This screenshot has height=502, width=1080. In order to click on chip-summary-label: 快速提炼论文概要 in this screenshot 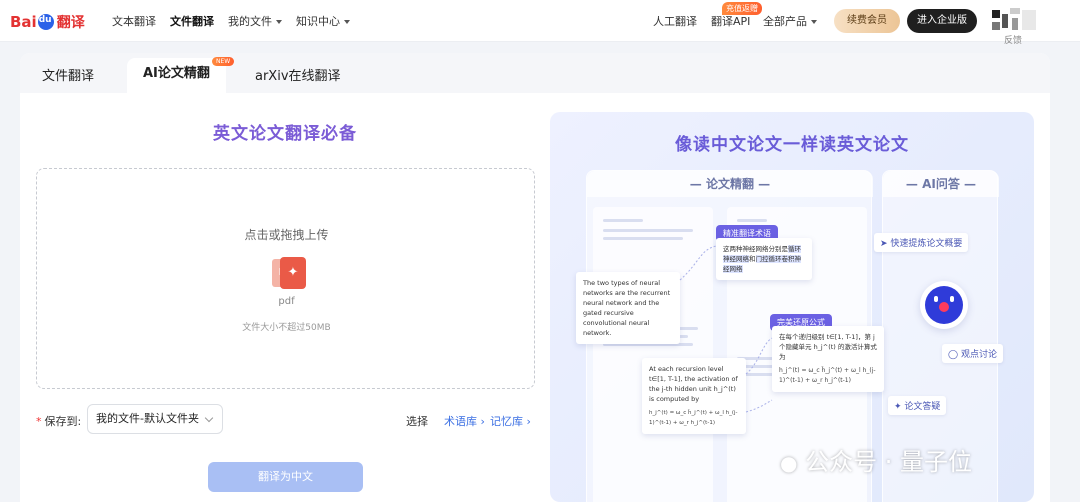, I will do `click(926, 244)`.